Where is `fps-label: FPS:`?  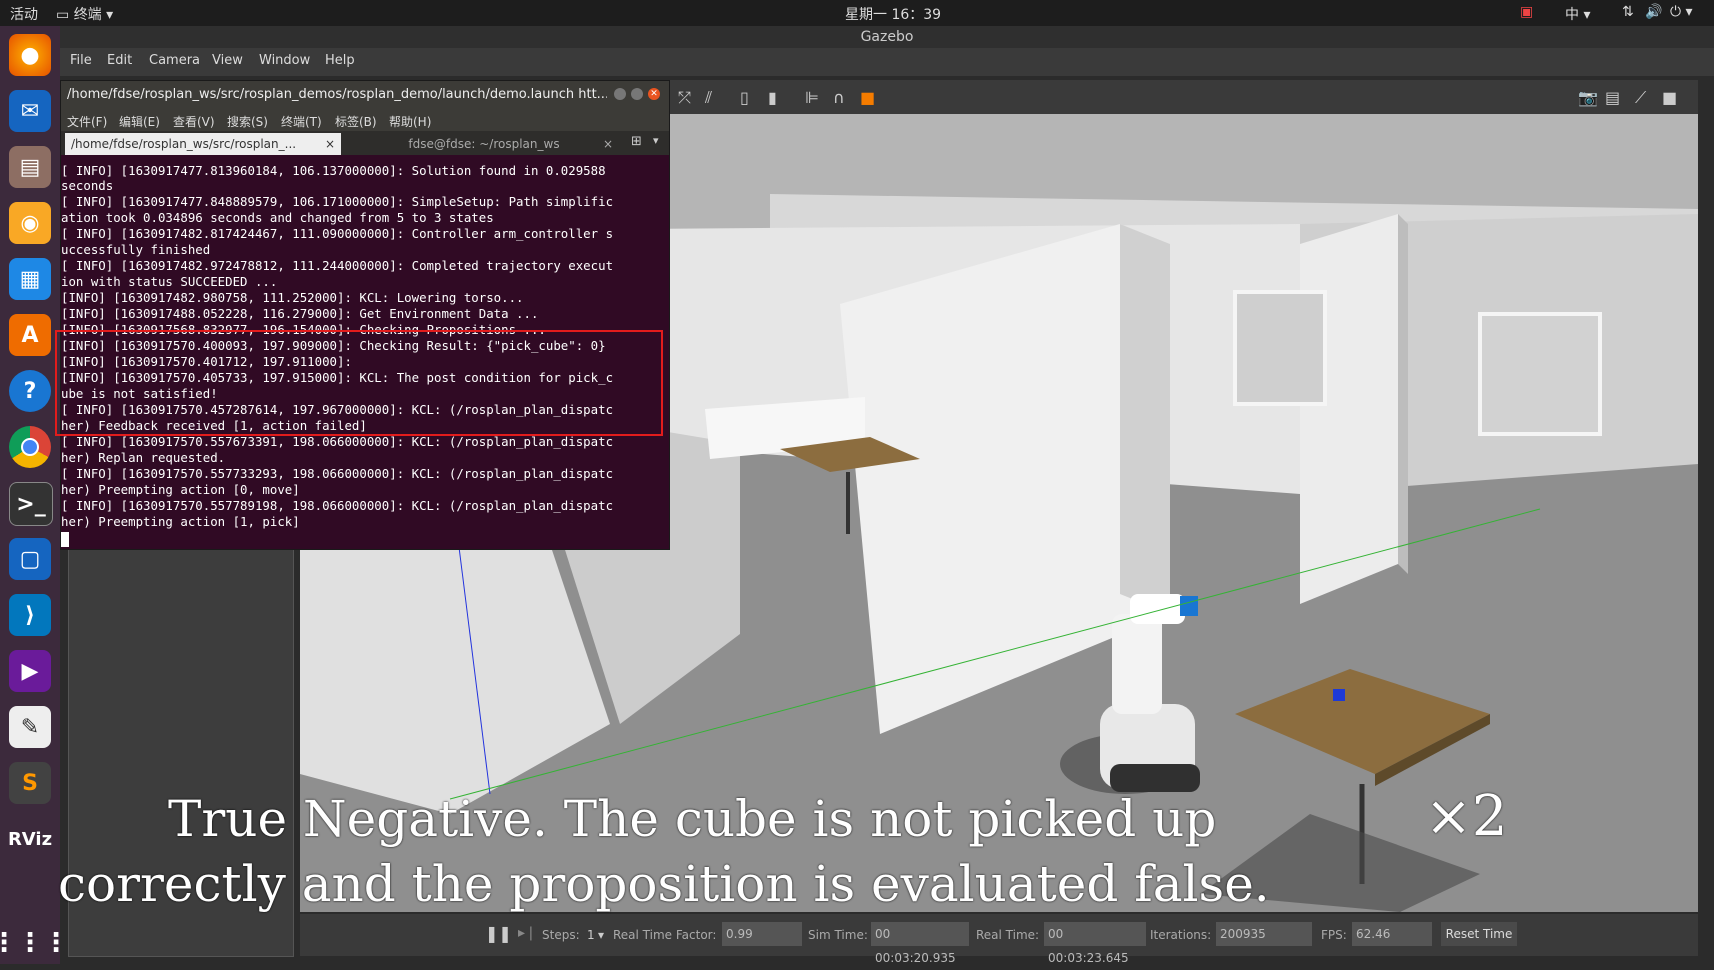 fps-label: FPS: is located at coordinates (1334, 935).